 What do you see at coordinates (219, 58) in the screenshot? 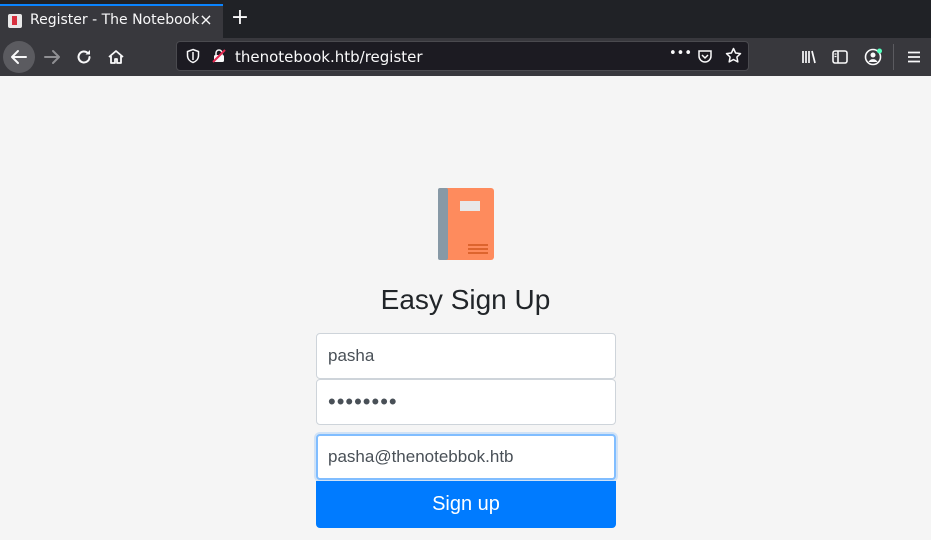
I see `insecure-lock-icon` at bounding box center [219, 58].